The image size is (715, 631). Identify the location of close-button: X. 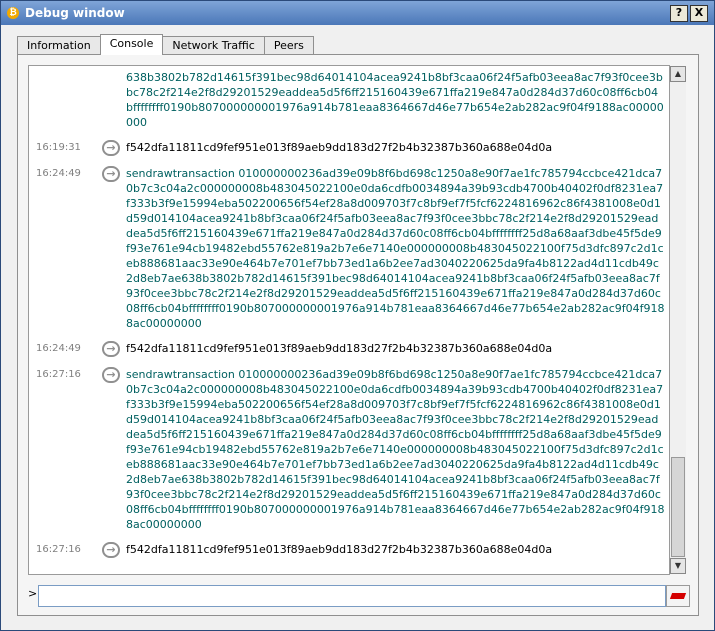
(699, 13).